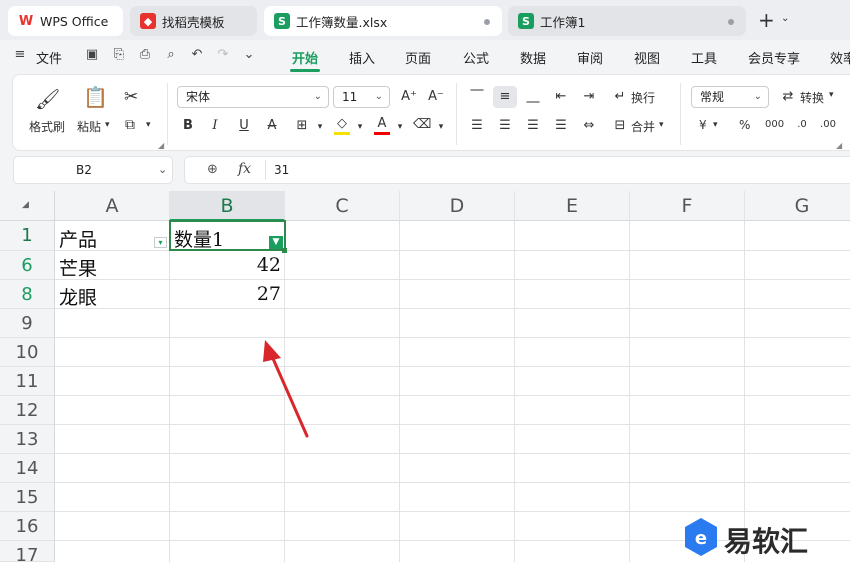 This screenshot has height=562, width=850. What do you see at coordinates (774, 57) in the screenshot?
I see `menu-item-member: 会员专享` at bounding box center [774, 57].